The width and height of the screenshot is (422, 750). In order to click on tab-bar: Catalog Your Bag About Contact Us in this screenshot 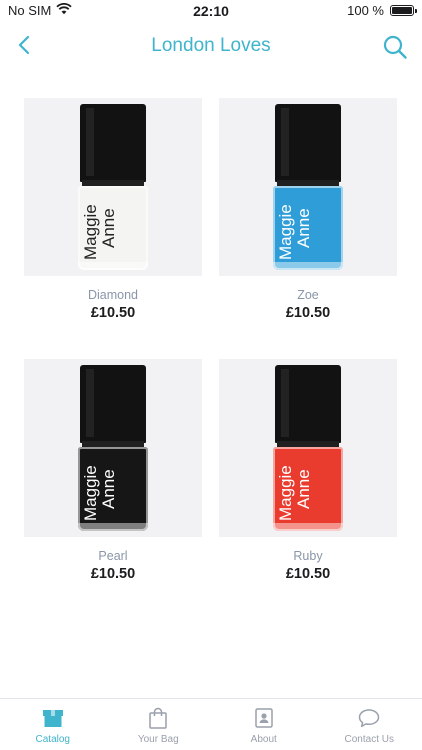, I will do `click(211, 724)`.